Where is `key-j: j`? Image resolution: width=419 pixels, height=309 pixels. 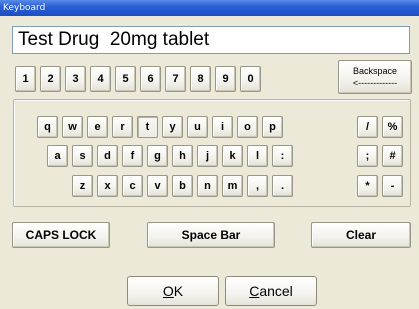
key-j: j is located at coordinates (207, 156).